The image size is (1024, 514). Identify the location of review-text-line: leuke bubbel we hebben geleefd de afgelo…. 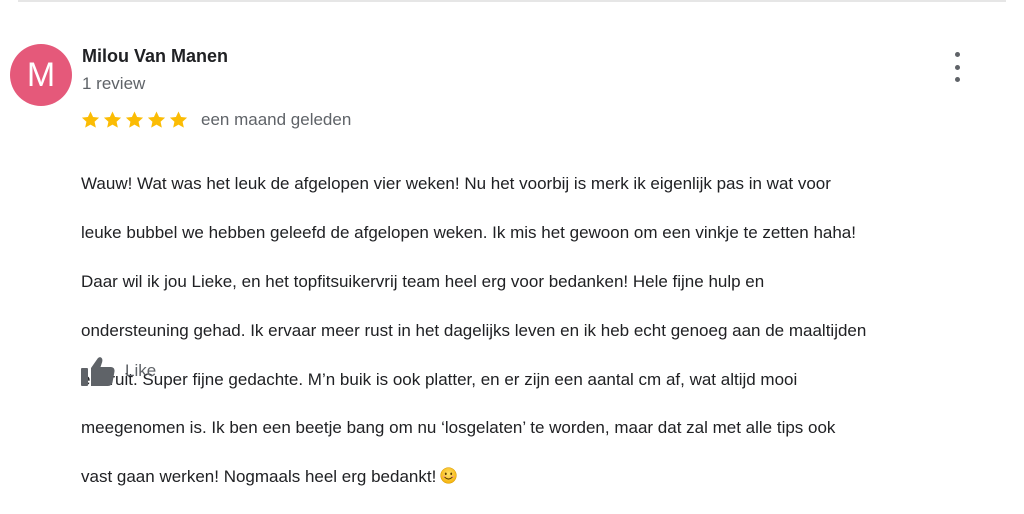
(468, 233).